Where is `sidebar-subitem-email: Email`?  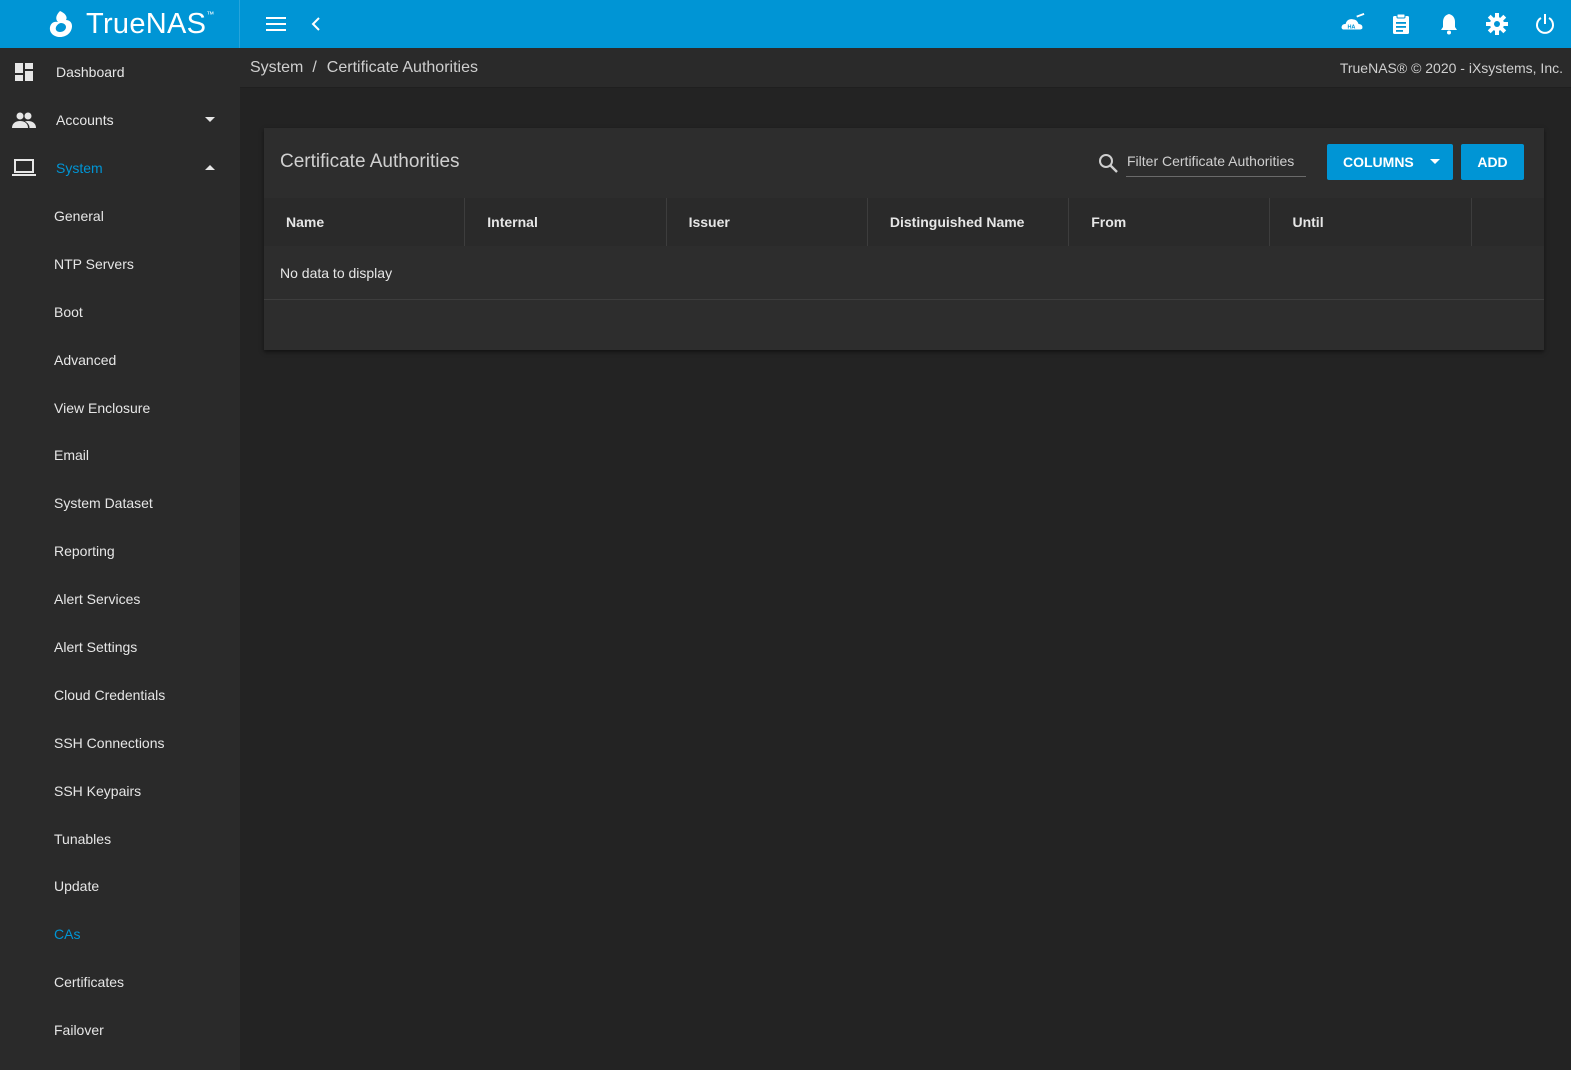
sidebar-subitem-email: Email is located at coordinates (120, 455).